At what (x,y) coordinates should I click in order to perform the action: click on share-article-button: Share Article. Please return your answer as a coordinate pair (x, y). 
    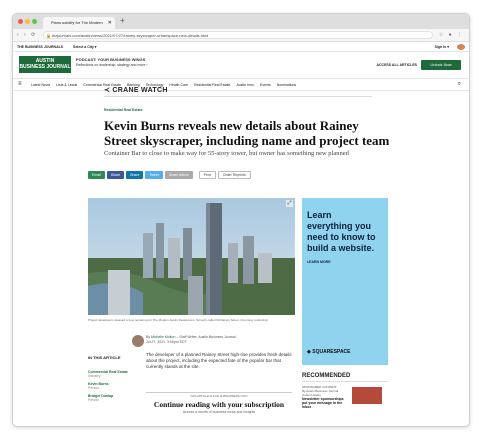
    Looking at the image, I should click on (178, 175).